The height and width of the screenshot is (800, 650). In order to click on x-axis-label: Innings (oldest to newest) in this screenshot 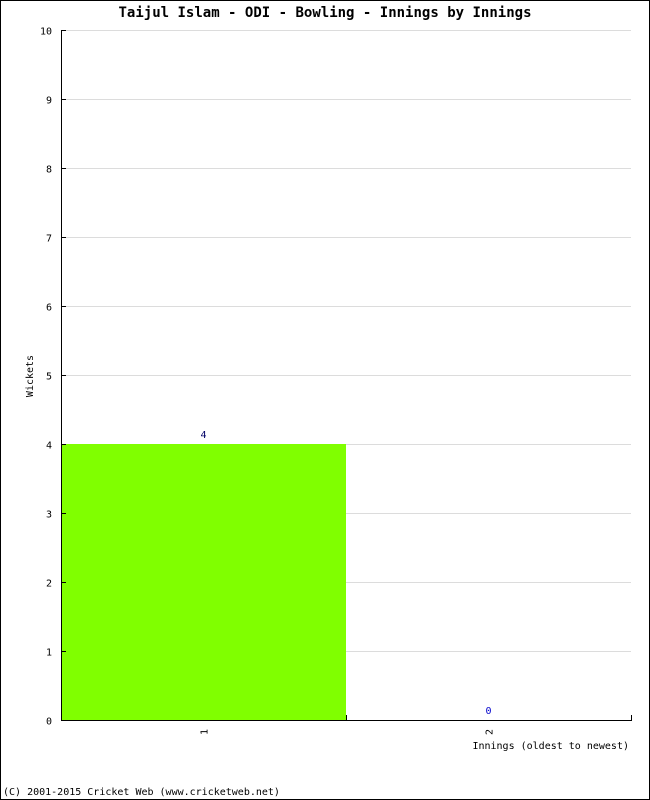, I will do `click(550, 746)`.